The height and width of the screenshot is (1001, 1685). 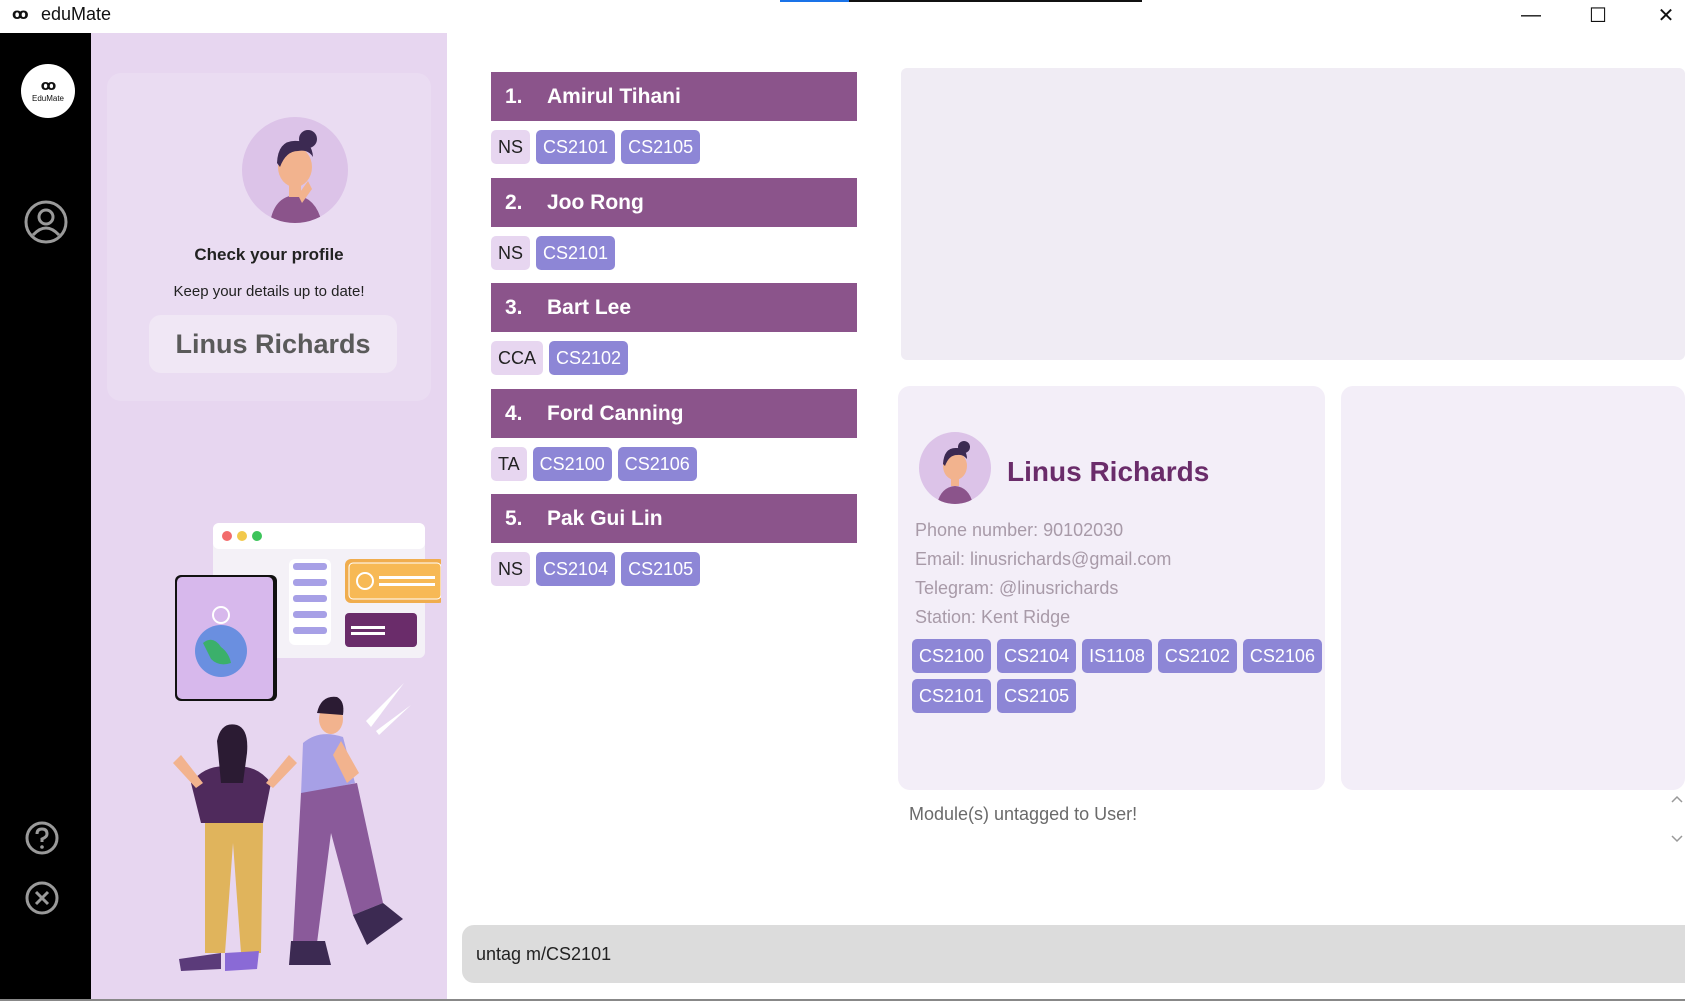 I want to click on exit-icon, so click(x=42, y=898).